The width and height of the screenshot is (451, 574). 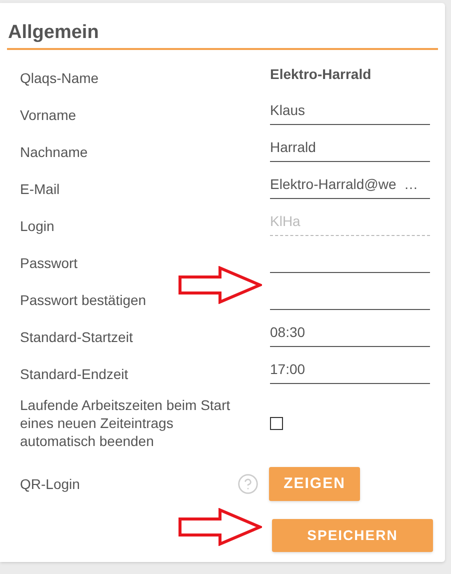 I want to click on field-label: Laufende Arbeitszeiten beim Start eines neuen Zeiteintrags automatisch beenden, so click(x=126, y=423).